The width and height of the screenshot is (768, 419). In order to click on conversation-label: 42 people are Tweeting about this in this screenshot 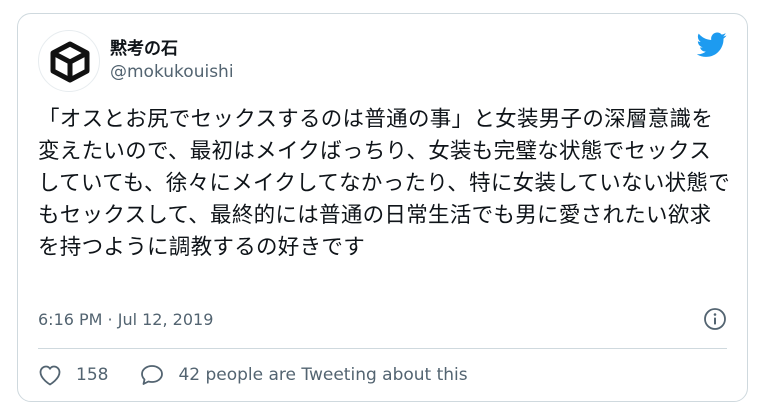, I will do `click(323, 375)`.